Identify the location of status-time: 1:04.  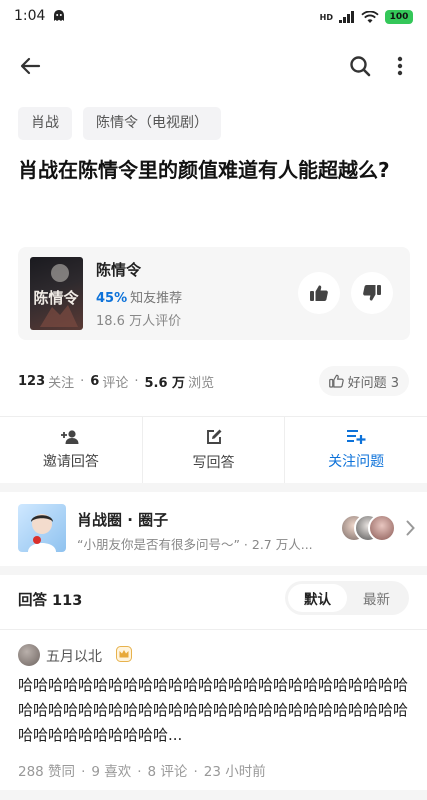
(30, 16).